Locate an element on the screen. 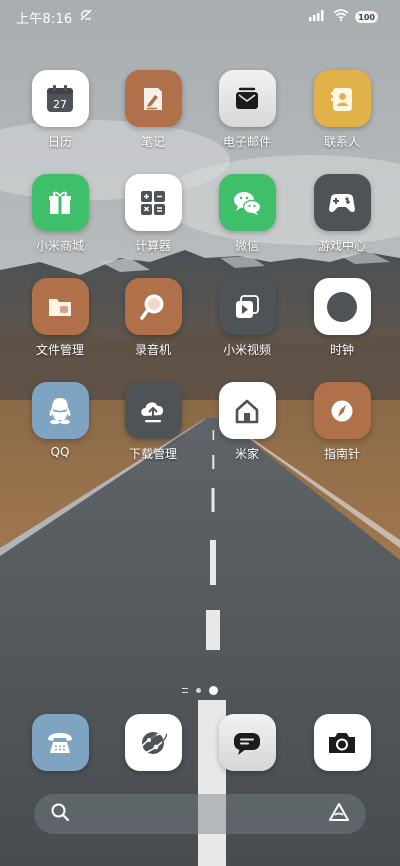 This screenshot has width=400, height=866. app-recorder: 录音机 is located at coordinates (153, 328).